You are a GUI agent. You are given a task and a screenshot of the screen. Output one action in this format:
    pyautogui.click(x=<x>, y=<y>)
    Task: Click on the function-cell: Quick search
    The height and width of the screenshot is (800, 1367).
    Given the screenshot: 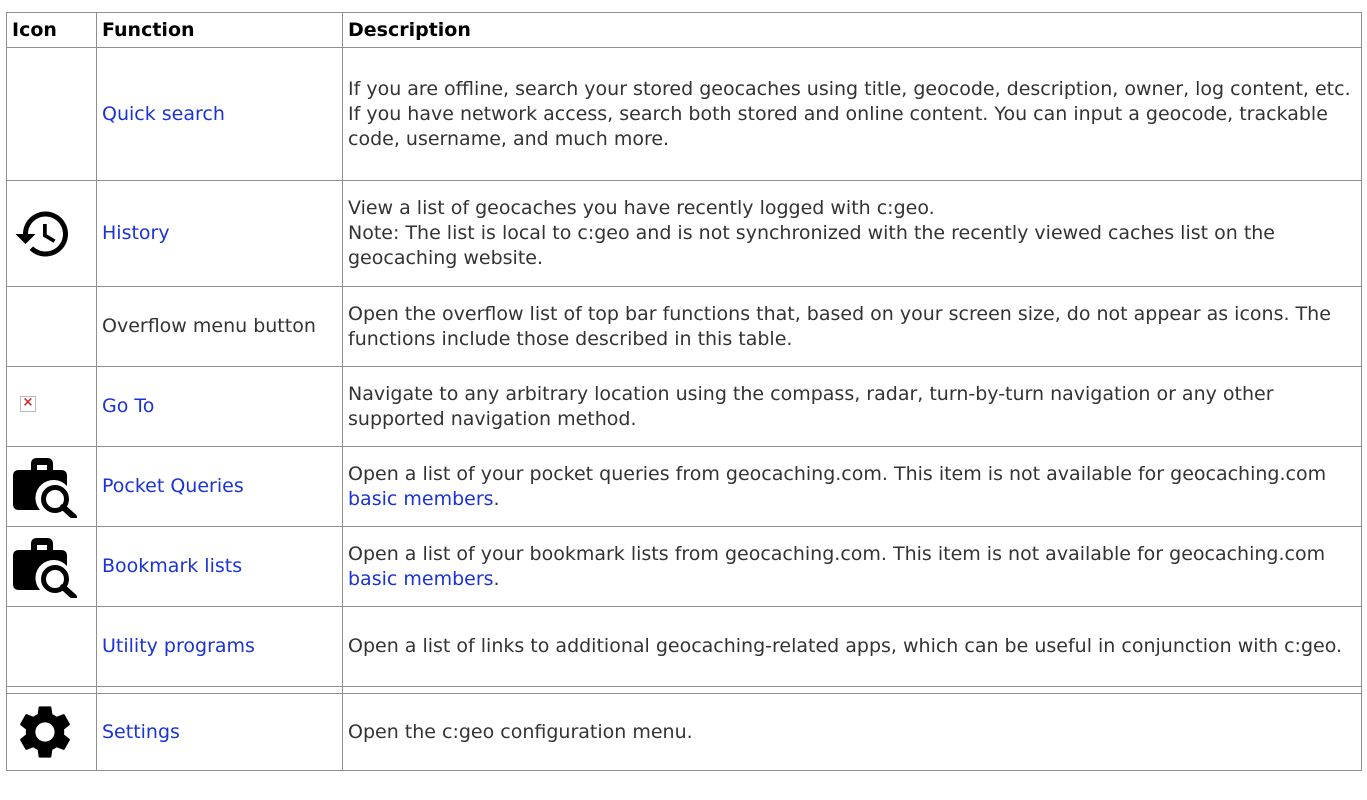 What is the action you would take?
    pyautogui.click(x=219, y=114)
    